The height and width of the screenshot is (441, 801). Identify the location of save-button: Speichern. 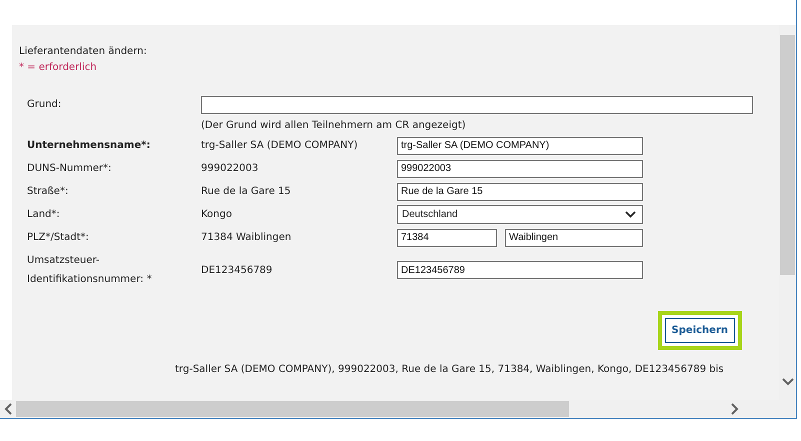
(700, 330).